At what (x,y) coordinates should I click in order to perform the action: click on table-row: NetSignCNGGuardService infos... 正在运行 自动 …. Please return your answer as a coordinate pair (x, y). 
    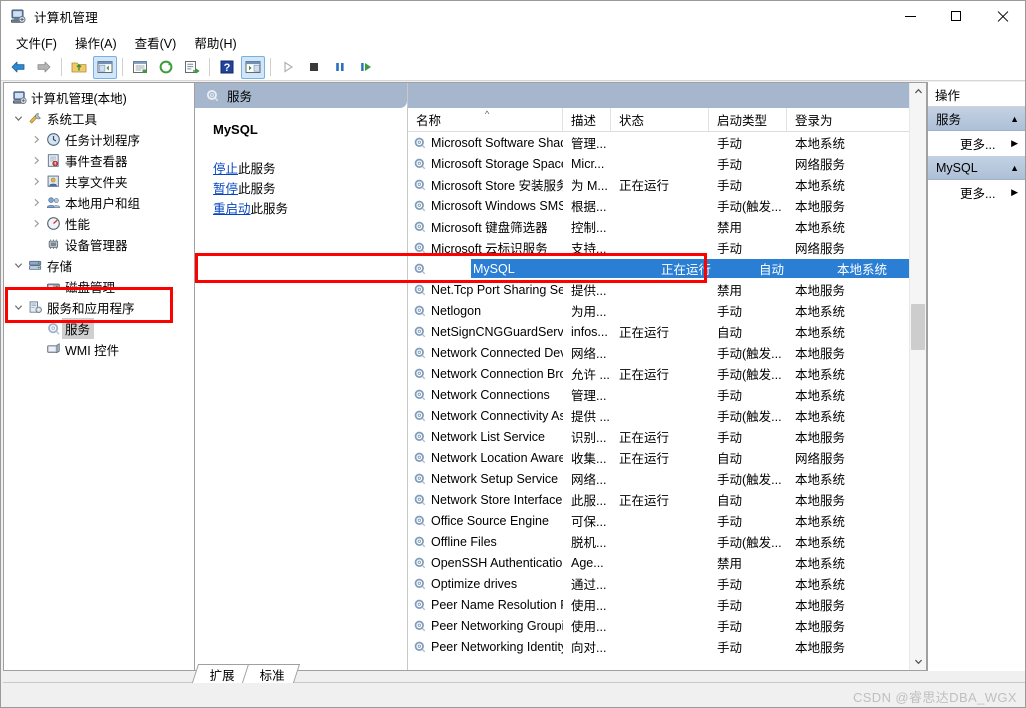
    Looking at the image, I should click on (658, 331).